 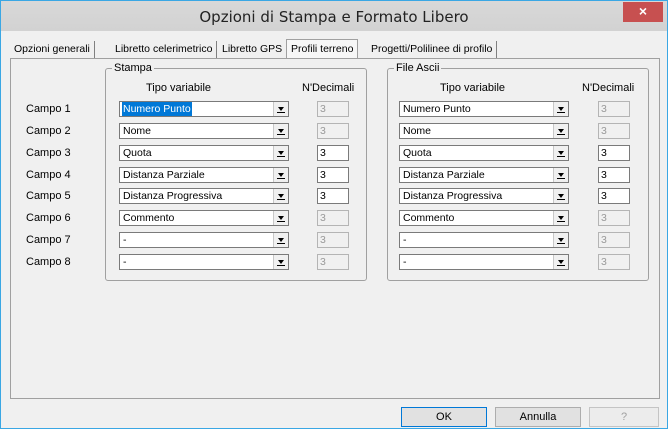 I want to click on ascii-tipo-select: Distanza Progressiva, so click(x=484, y=196).